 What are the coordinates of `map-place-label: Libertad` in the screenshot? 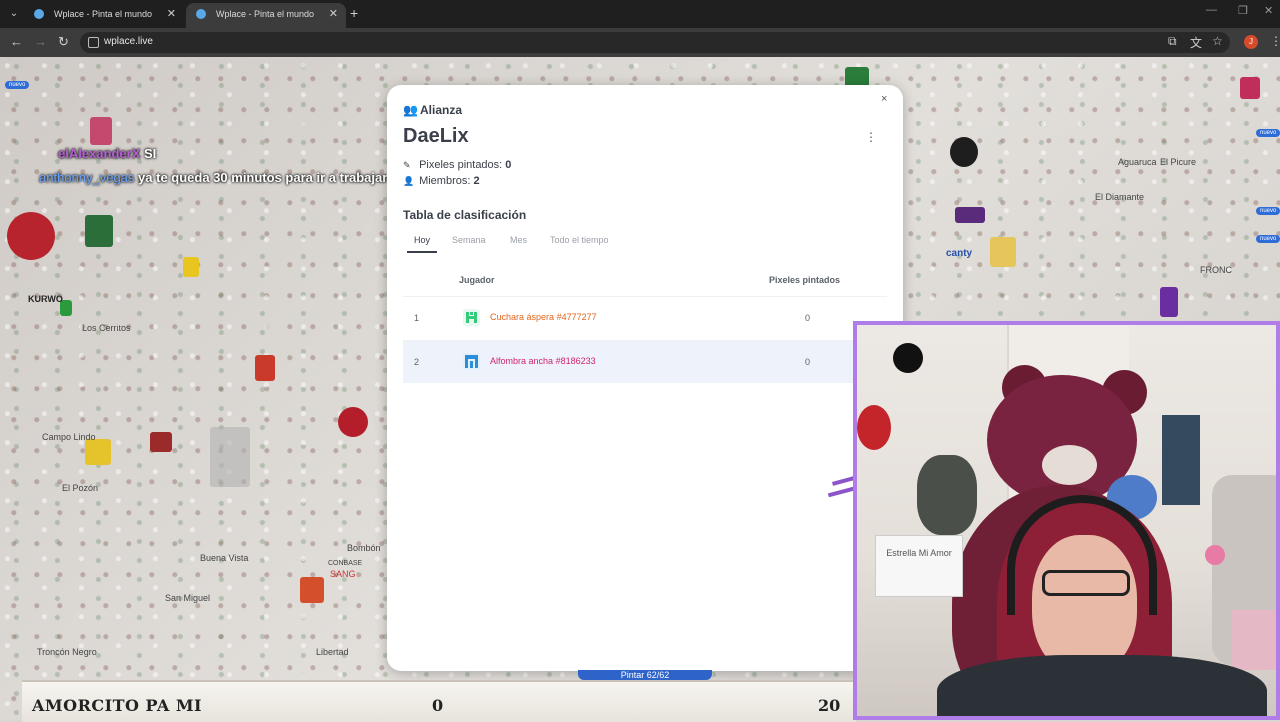 It's located at (332, 652).